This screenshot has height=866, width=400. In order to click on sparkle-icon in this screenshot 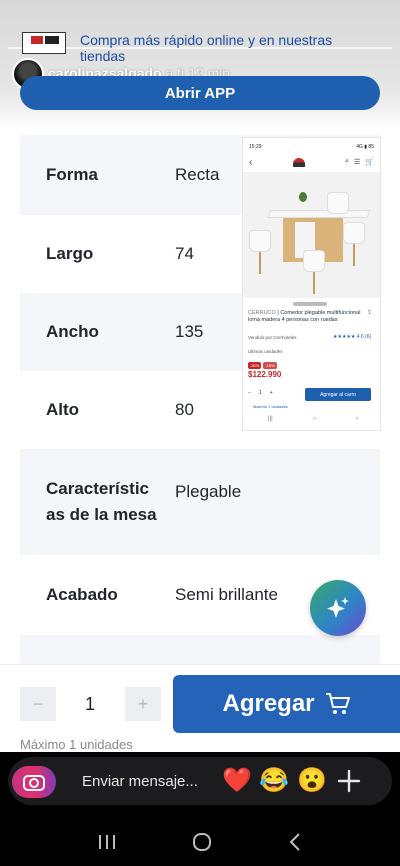, I will do `click(338, 607)`.